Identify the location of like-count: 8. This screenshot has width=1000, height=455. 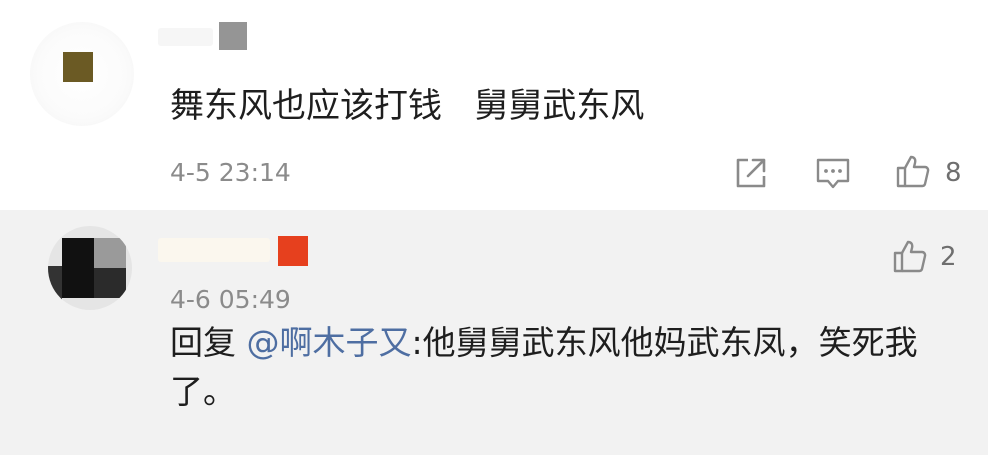
(953, 173).